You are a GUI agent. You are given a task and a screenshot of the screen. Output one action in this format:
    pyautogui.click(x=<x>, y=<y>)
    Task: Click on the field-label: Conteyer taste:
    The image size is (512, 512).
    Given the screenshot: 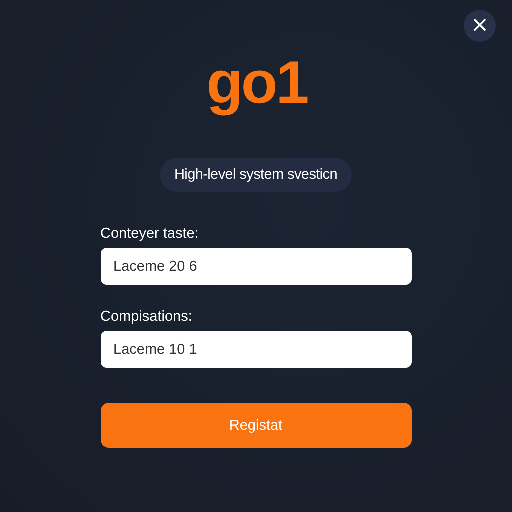 What is the action you would take?
    pyautogui.click(x=150, y=234)
    